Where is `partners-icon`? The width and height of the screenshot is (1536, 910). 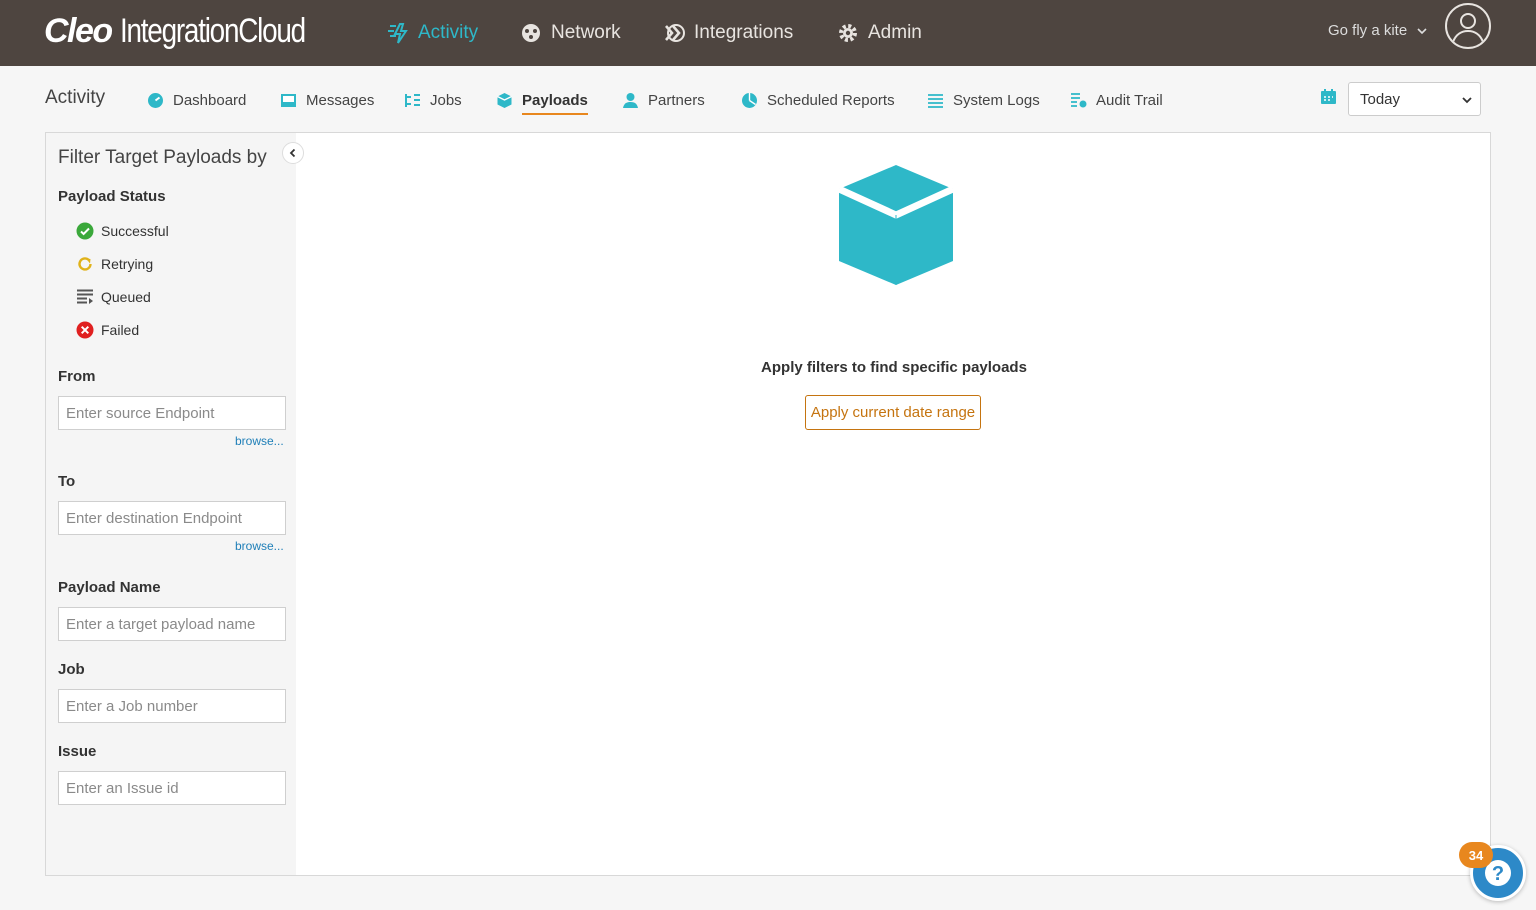
partners-icon is located at coordinates (630, 100).